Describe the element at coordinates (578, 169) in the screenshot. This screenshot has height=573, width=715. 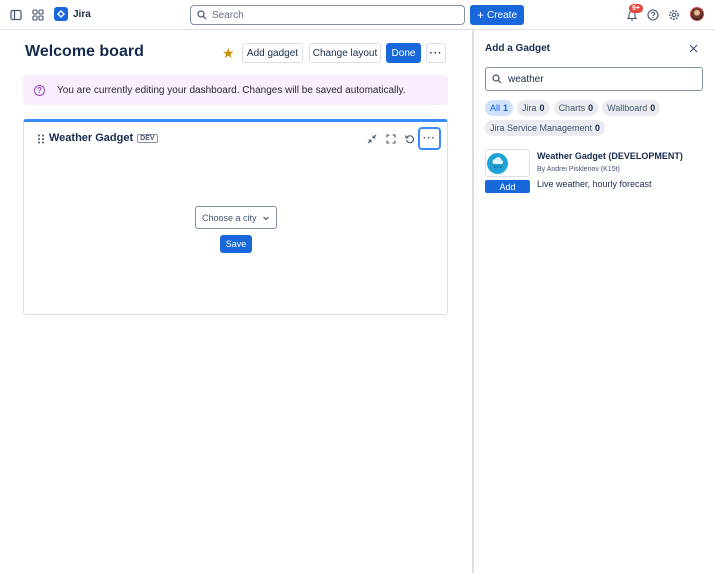
I see `gadget-result-author: By Andrei Pisklenov (K15t)` at that location.